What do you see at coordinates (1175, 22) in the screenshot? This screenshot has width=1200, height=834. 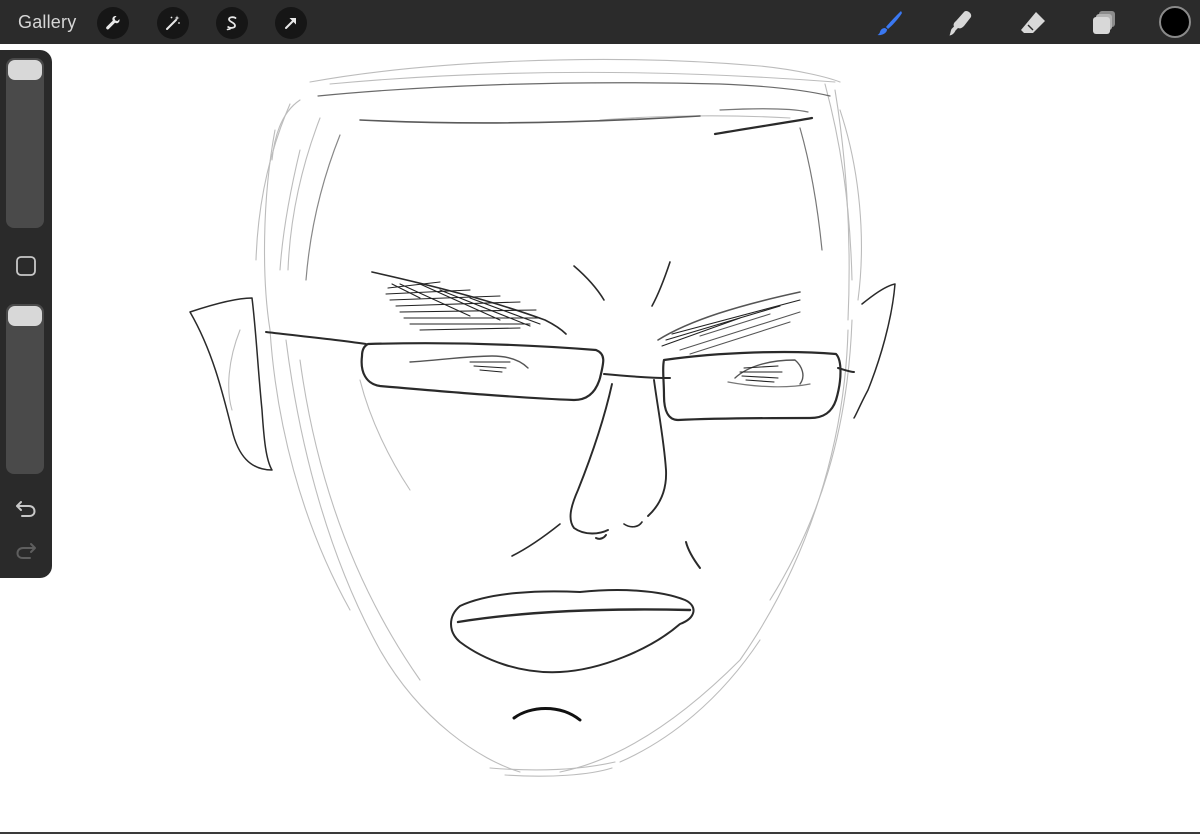 I see `color-picker-button` at bounding box center [1175, 22].